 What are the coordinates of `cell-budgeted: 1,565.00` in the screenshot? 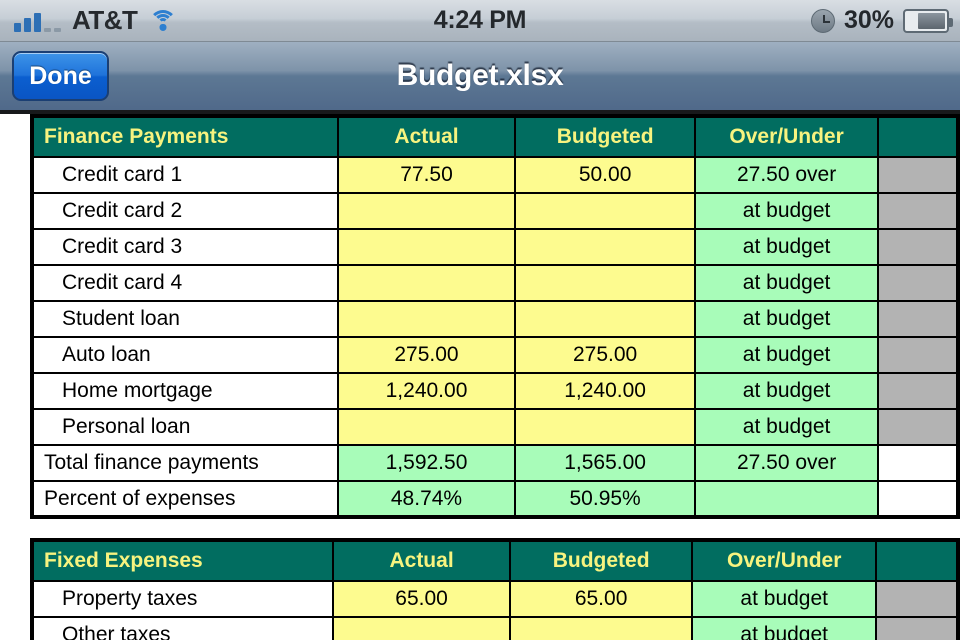 It's located at (605, 463).